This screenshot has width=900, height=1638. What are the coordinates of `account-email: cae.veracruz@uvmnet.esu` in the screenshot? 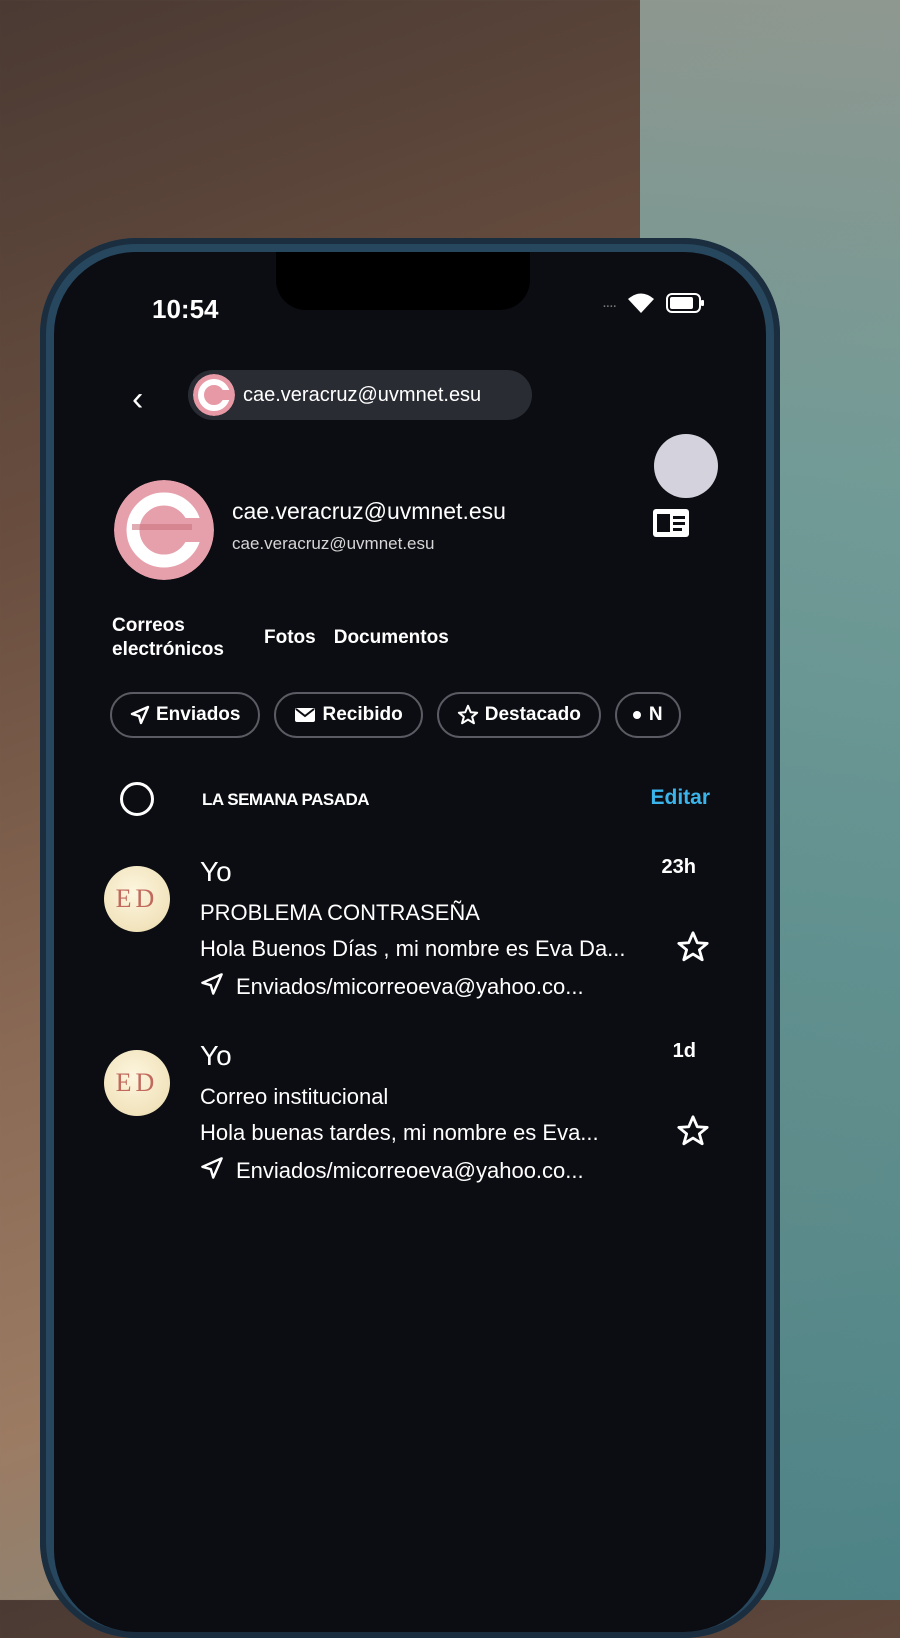 It's located at (362, 394).